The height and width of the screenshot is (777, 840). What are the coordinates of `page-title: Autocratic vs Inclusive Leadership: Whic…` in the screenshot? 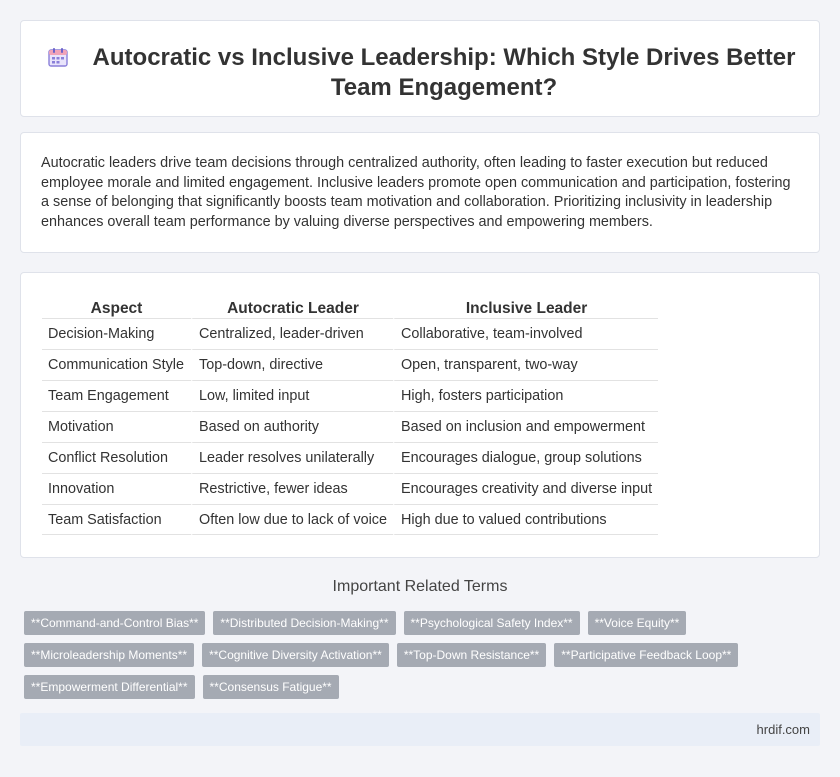 It's located at (444, 72).